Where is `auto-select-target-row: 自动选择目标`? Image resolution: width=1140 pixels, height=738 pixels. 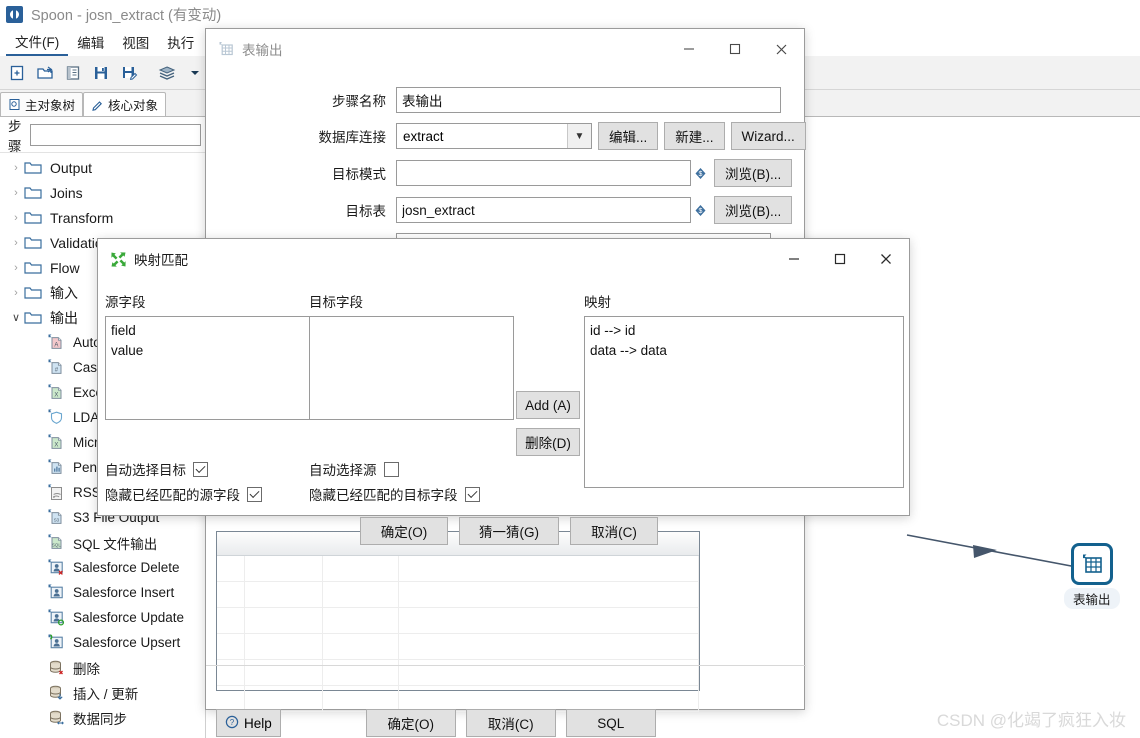
auto-select-target-row: 自动选择目标 is located at coordinates (156, 469).